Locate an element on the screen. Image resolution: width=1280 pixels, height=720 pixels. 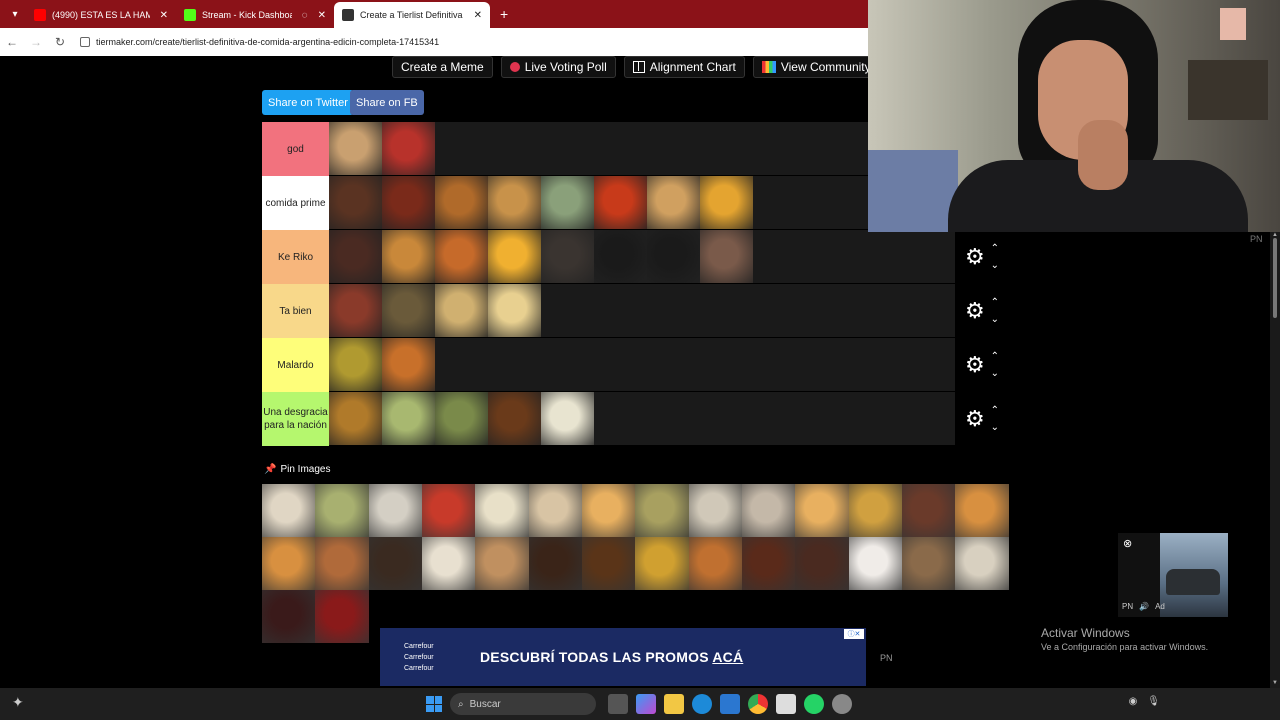
close-icon: ⊗ is located at coordinates (1127, 543).